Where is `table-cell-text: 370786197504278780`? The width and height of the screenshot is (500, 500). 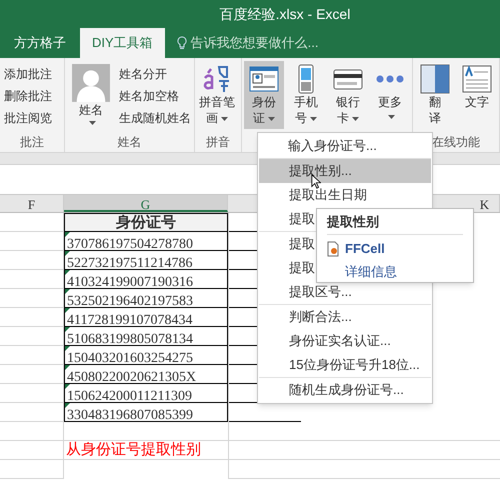
table-cell-text: 370786197504278780 is located at coordinates (129, 244).